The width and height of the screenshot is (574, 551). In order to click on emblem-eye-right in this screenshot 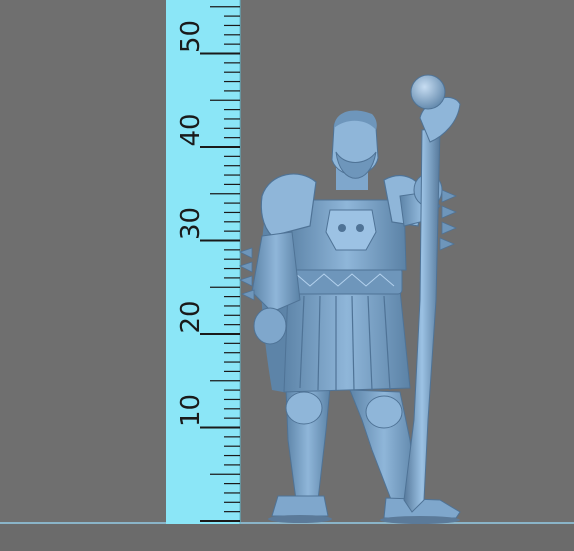, I will do `click(360, 228)`.